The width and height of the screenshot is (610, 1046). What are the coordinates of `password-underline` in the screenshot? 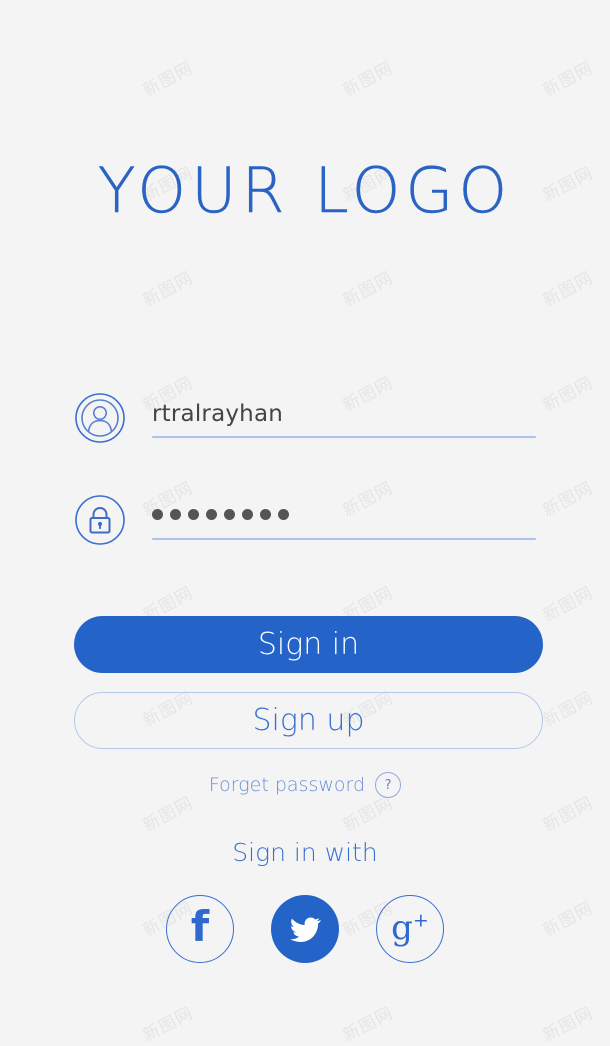 It's located at (344, 539).